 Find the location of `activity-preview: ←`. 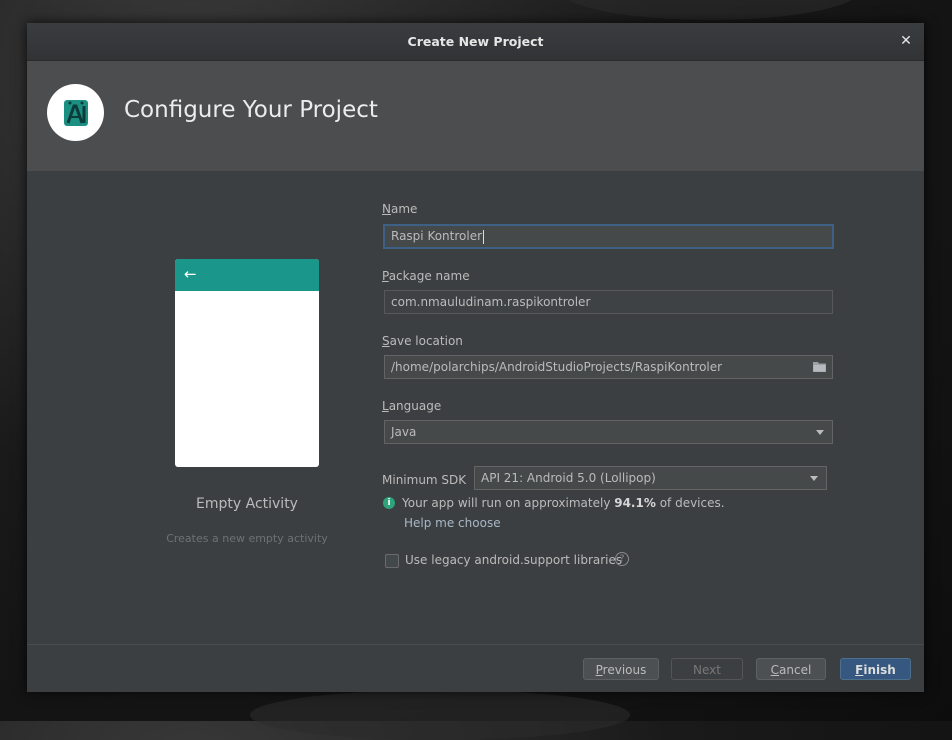

activity-preview: ← is located at coordinates (247, 363).